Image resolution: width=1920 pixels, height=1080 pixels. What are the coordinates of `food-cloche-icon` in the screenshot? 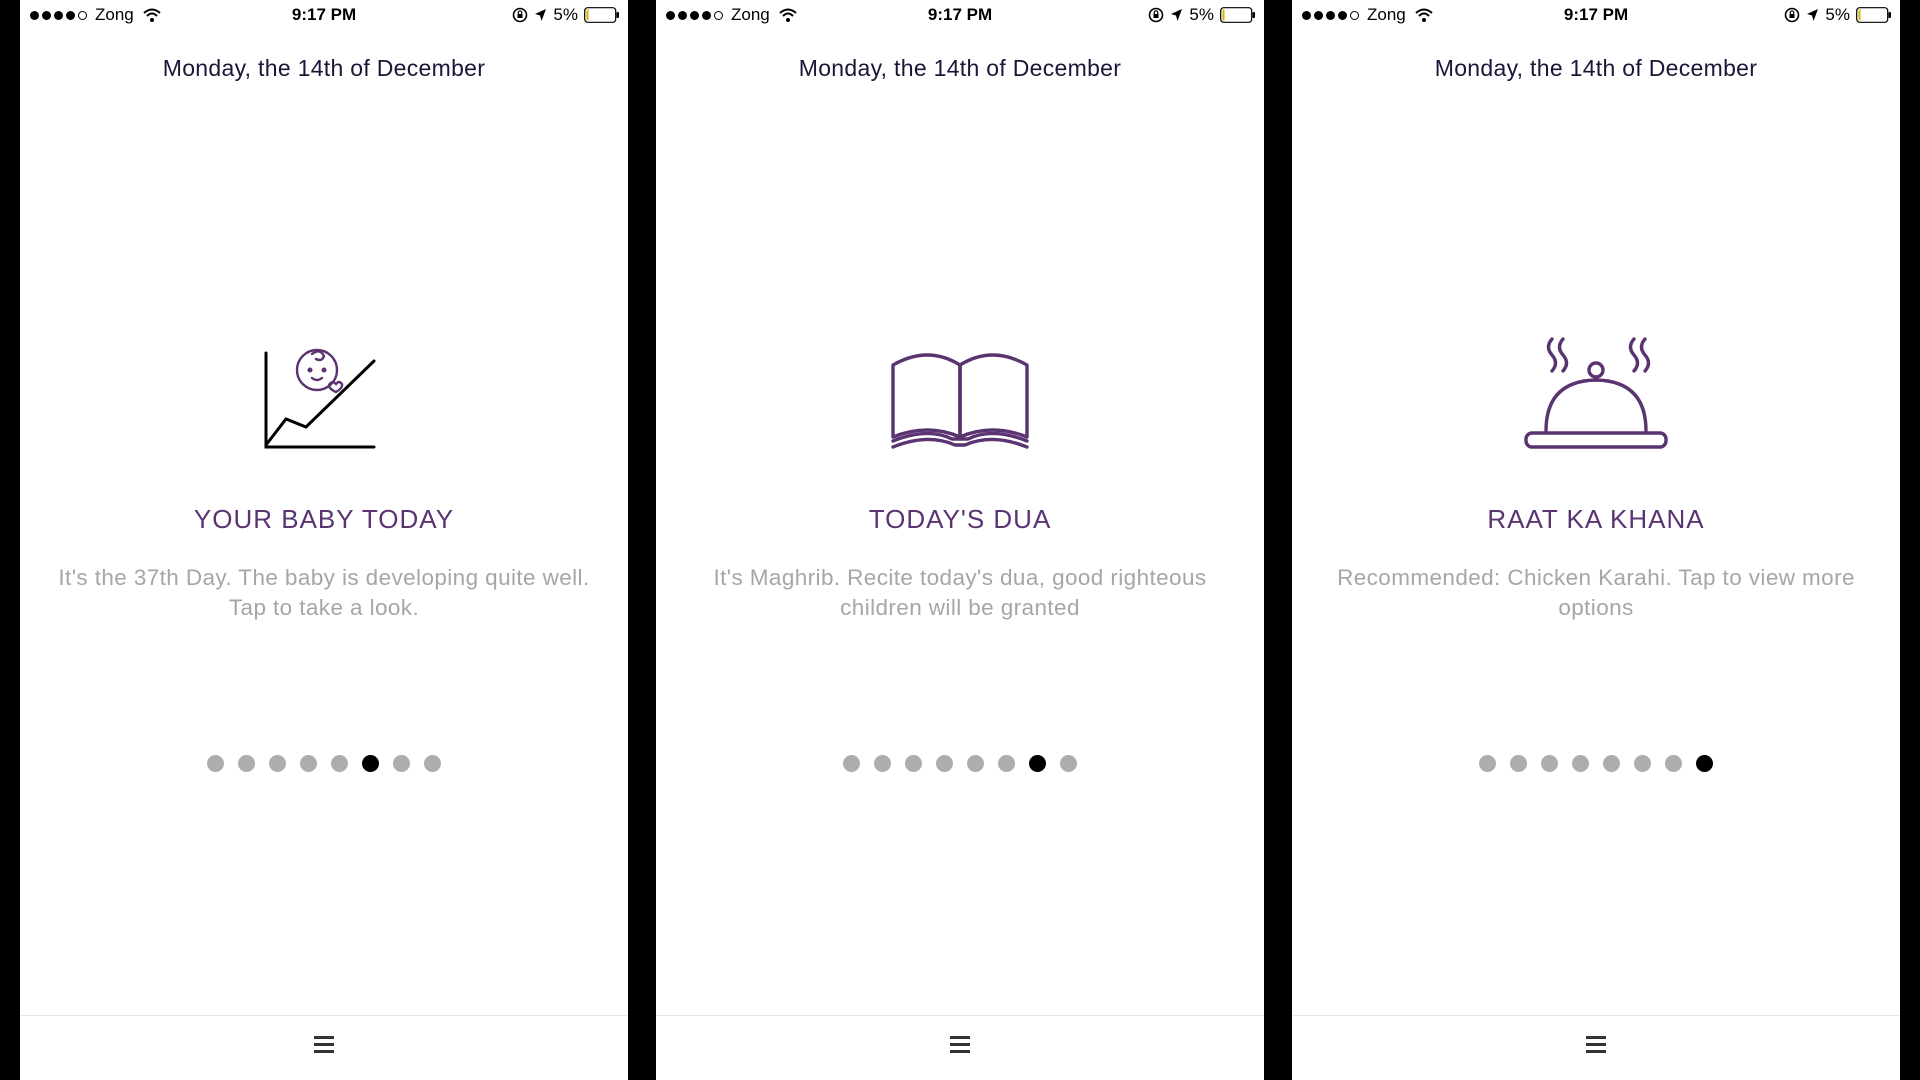 It's located at (1596, 400).